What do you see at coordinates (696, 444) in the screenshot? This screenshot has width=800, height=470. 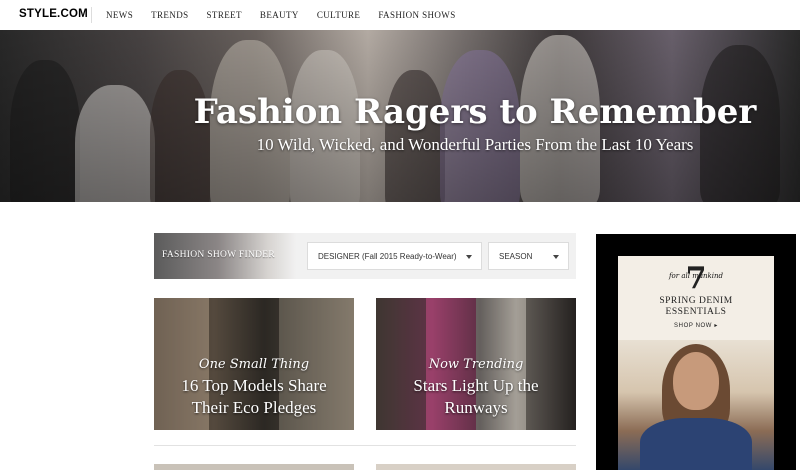 I see `ad-model-denim-shirt` at bounding box center [696, 444].